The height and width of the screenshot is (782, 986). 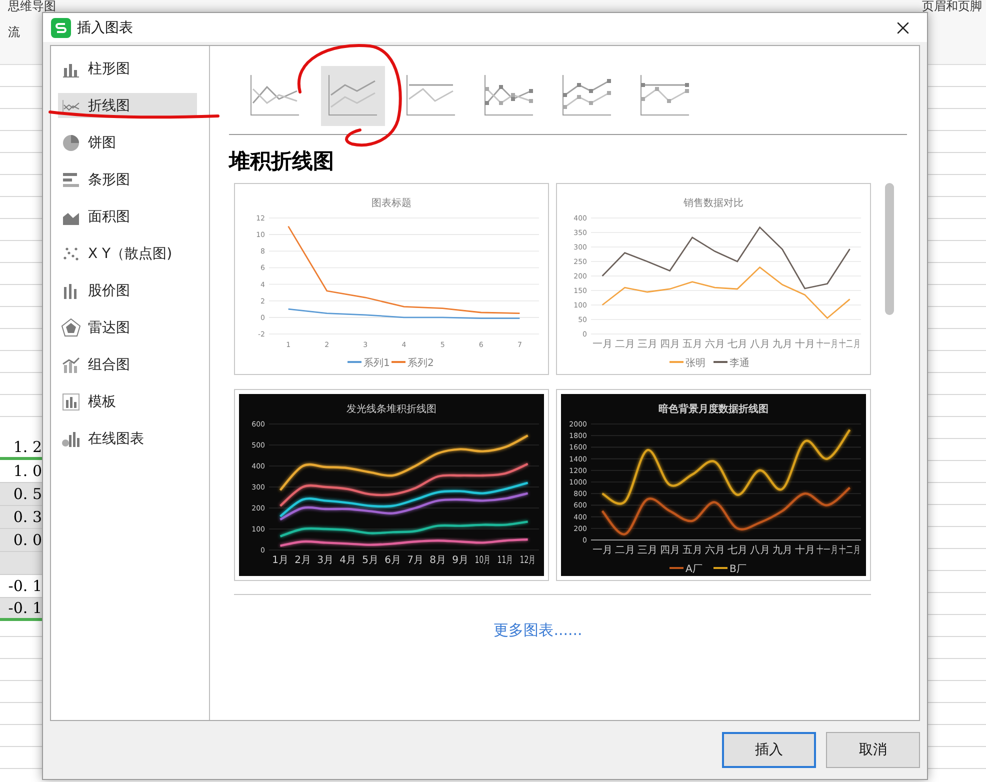 What do you see at coordinates (127, 179) in the screenshot?
I see `sidebar-item: 条形图` at bounding box center [127, 179].